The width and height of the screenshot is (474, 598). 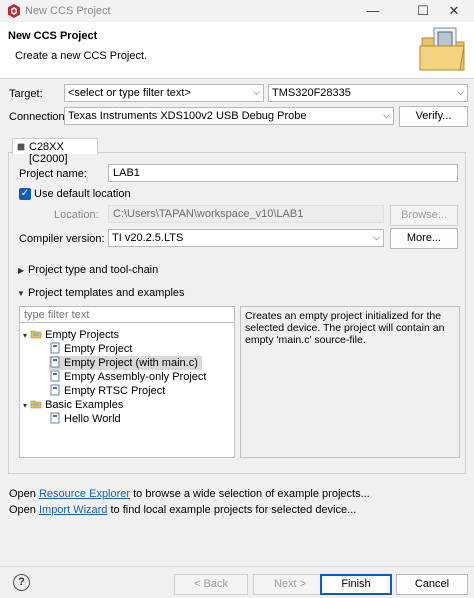 I want to click on ccs-app-icon, so click(x=14, y=11).